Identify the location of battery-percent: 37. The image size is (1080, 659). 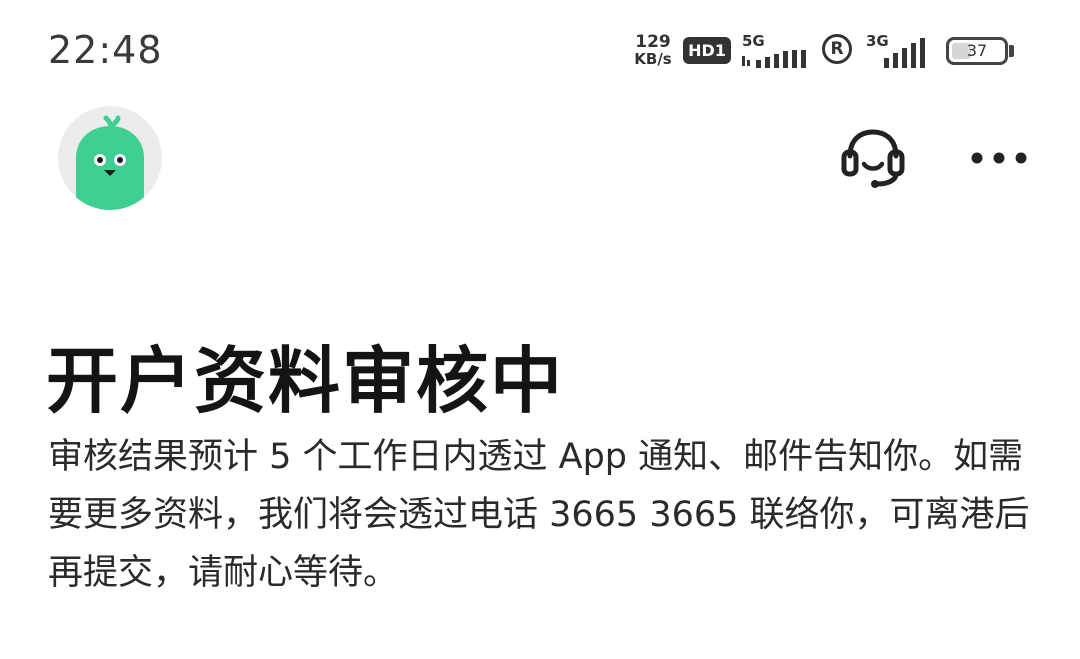
(977, 50).